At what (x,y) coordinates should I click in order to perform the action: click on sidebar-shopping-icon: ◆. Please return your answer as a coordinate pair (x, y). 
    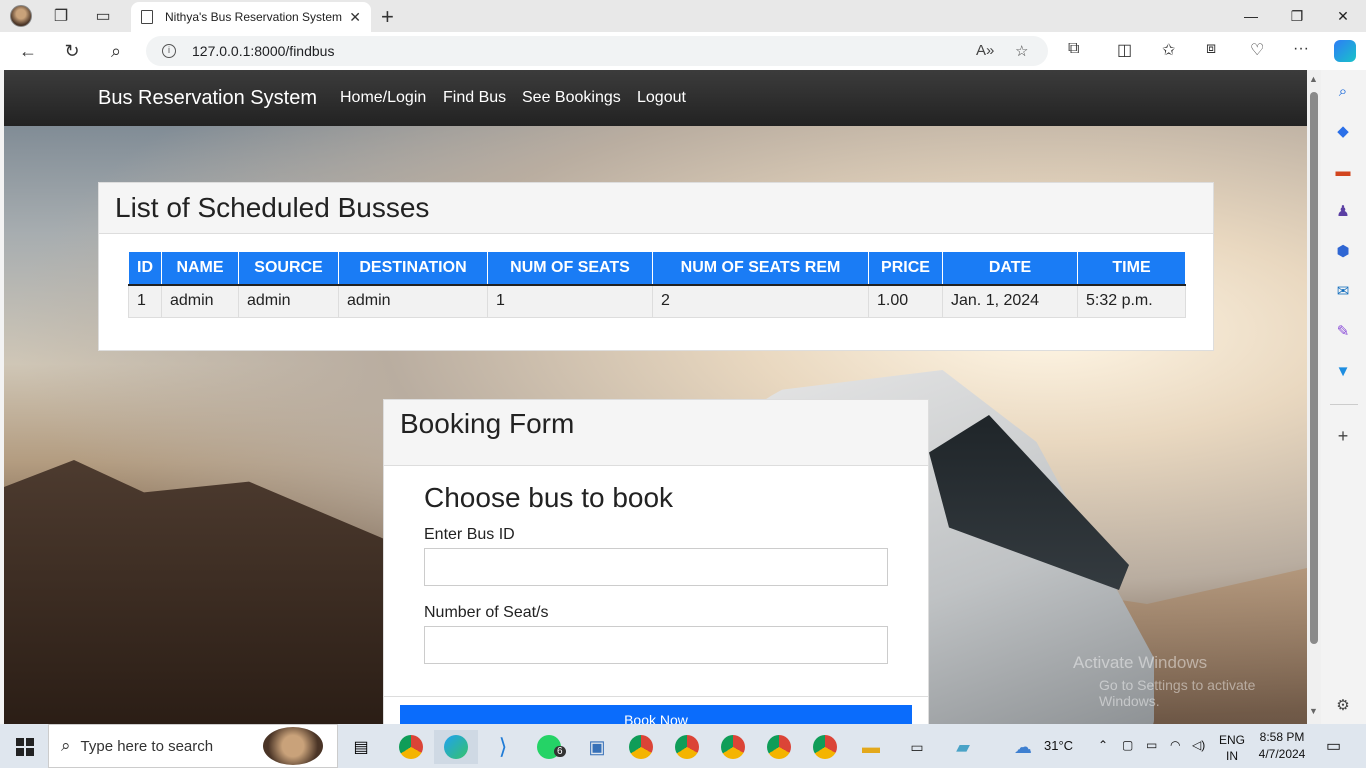
    Looking at the image, I should click on (1343, 132).